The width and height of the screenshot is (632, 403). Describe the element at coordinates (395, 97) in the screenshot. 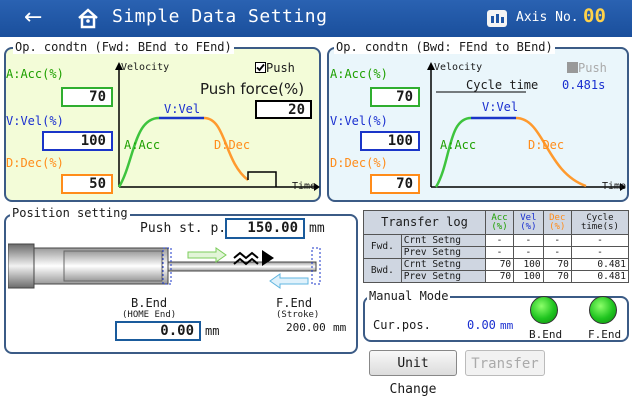

I see `bwd-acc-input: 70` at that location.